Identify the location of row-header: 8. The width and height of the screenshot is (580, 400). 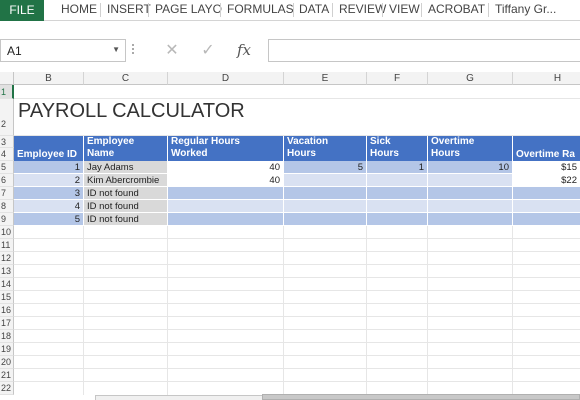
(7, 206).